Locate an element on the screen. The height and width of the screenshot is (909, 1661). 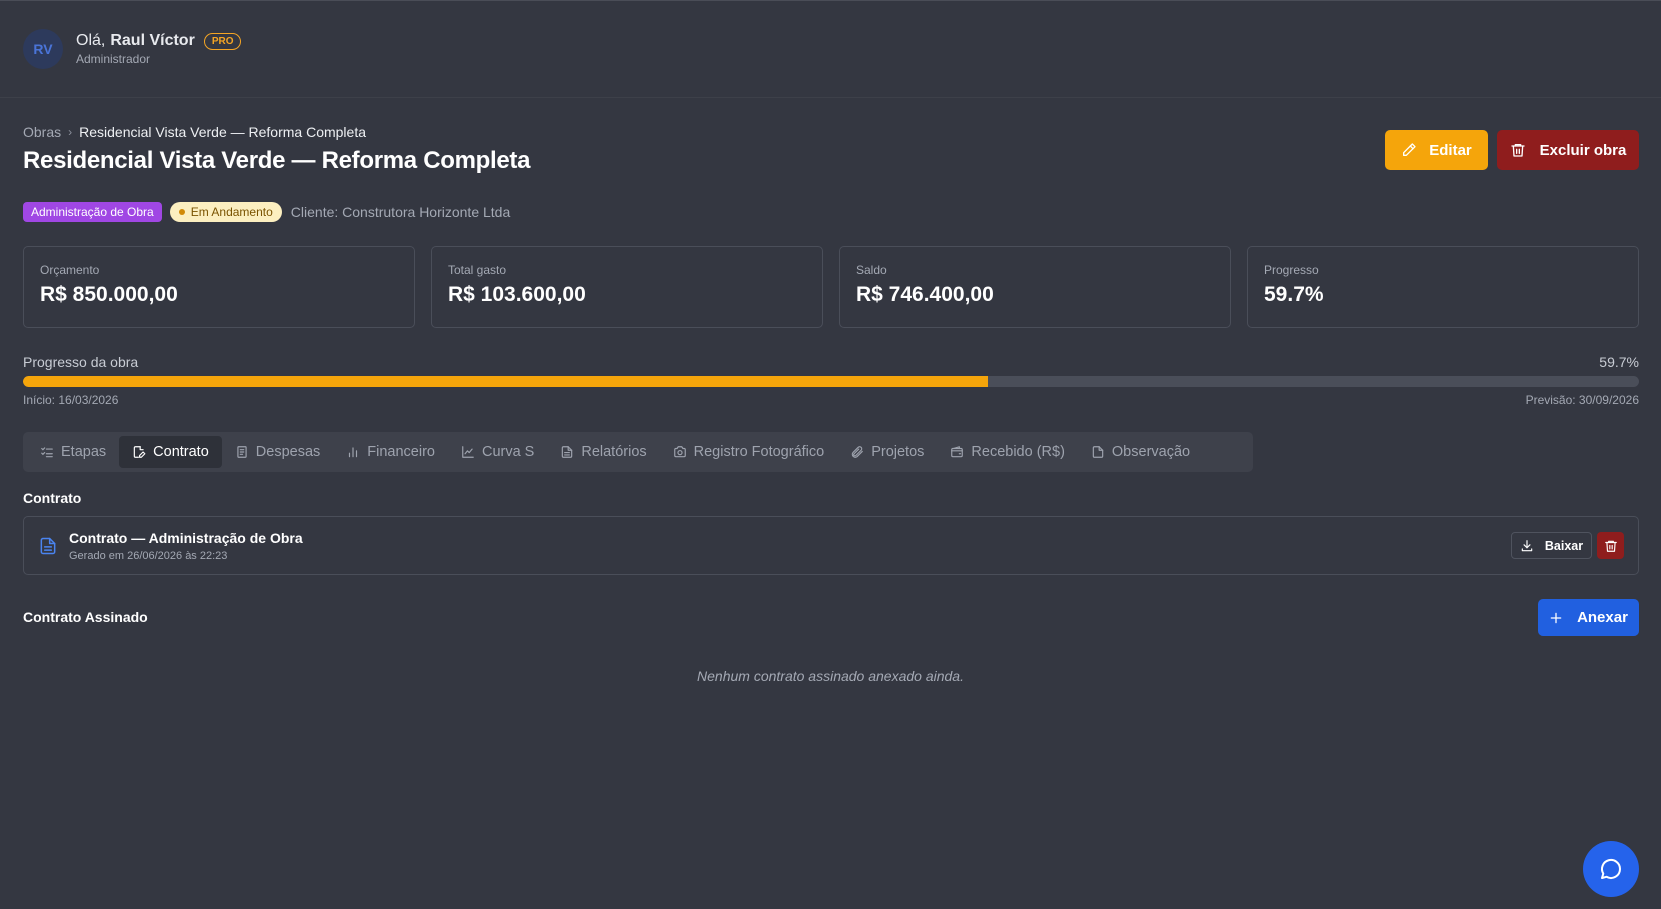
delete-obra-button: Excluir obra is located at coordinates (1568, 150).